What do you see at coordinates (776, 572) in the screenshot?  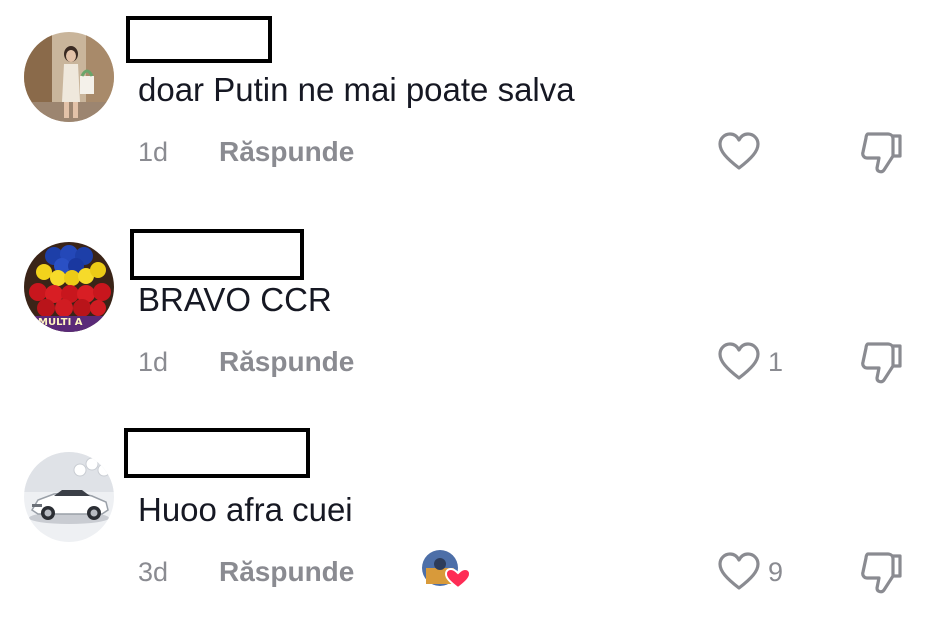 I see `like-count: 9` at bounding box center [776, 572].